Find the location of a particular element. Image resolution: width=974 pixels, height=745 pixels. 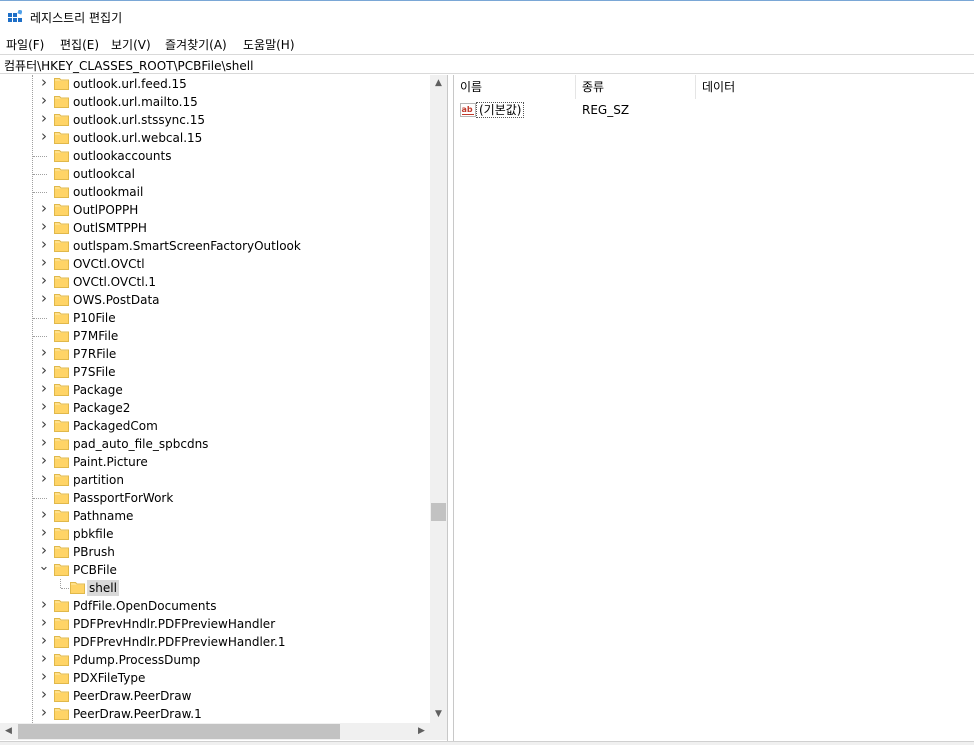

tree-item: › Pathname is located at coordinates (215, 516).